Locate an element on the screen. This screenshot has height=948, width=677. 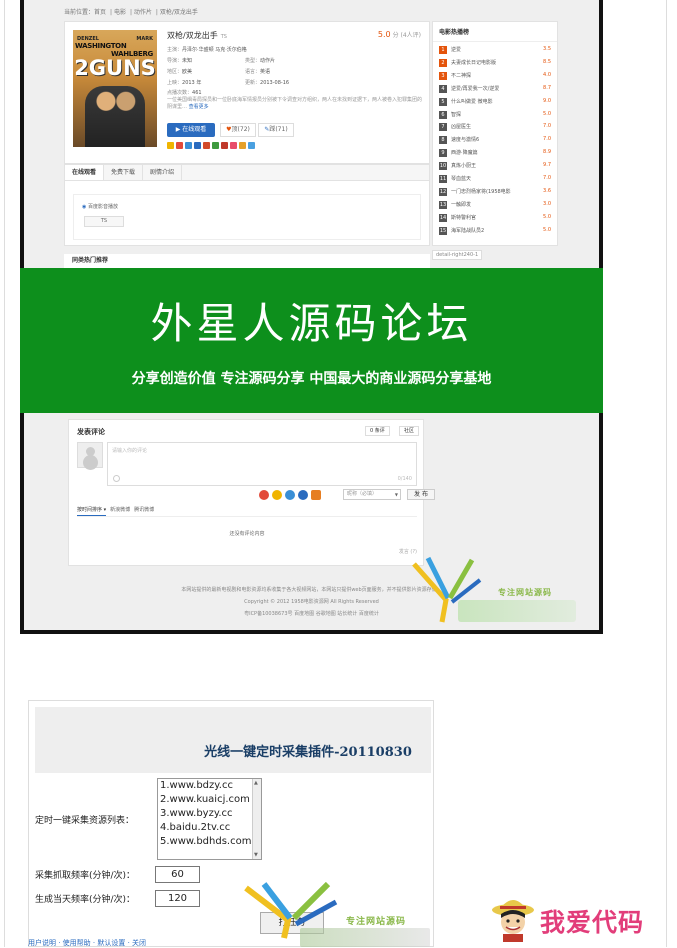
rank-title: 逆爱 is located at coordinates (456, 49).